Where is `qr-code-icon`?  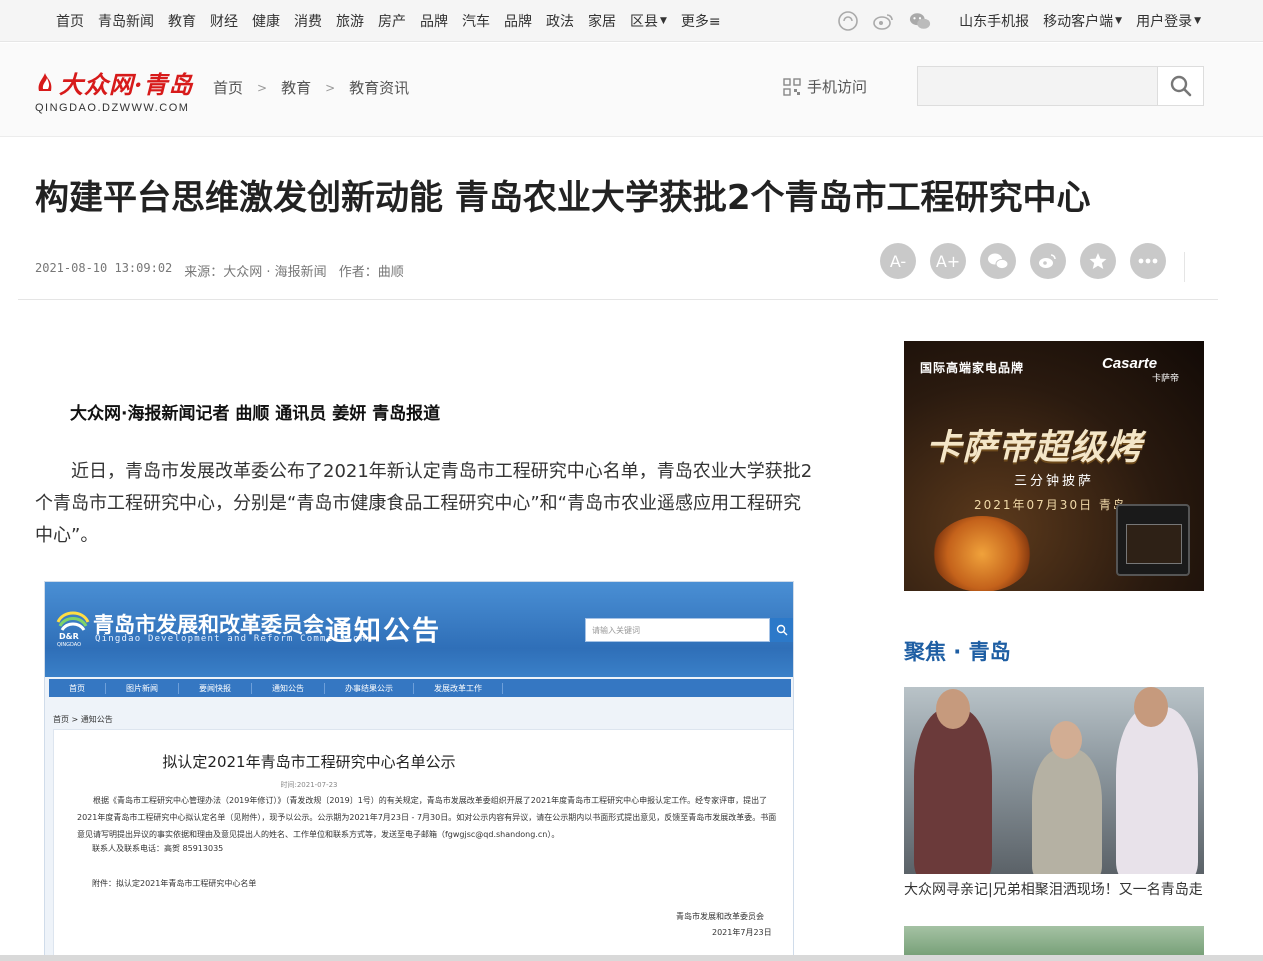
qr-code-icon is located at coordinates (792, 86).